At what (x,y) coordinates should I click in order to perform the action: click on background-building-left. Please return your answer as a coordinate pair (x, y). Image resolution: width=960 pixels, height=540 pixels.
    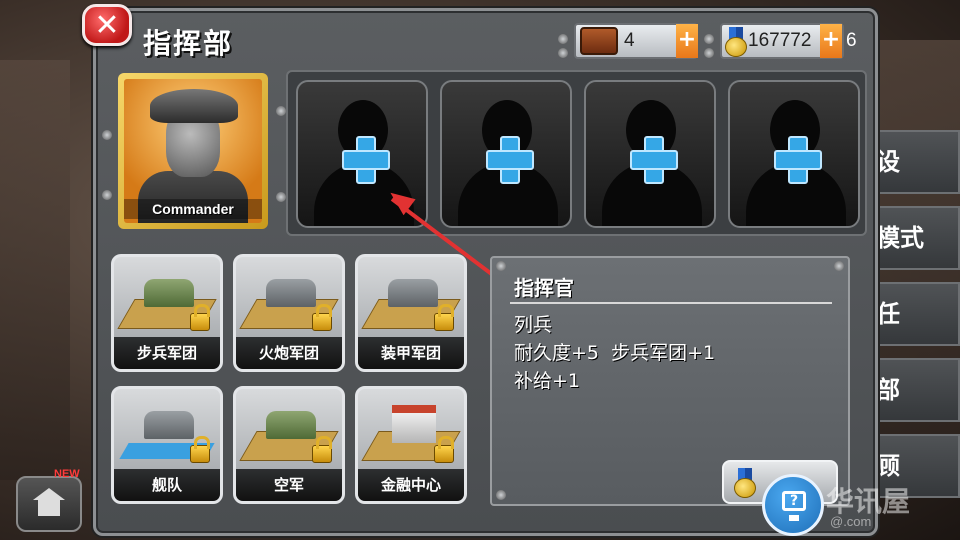
    Looking at the image, I should click on (35, 270).